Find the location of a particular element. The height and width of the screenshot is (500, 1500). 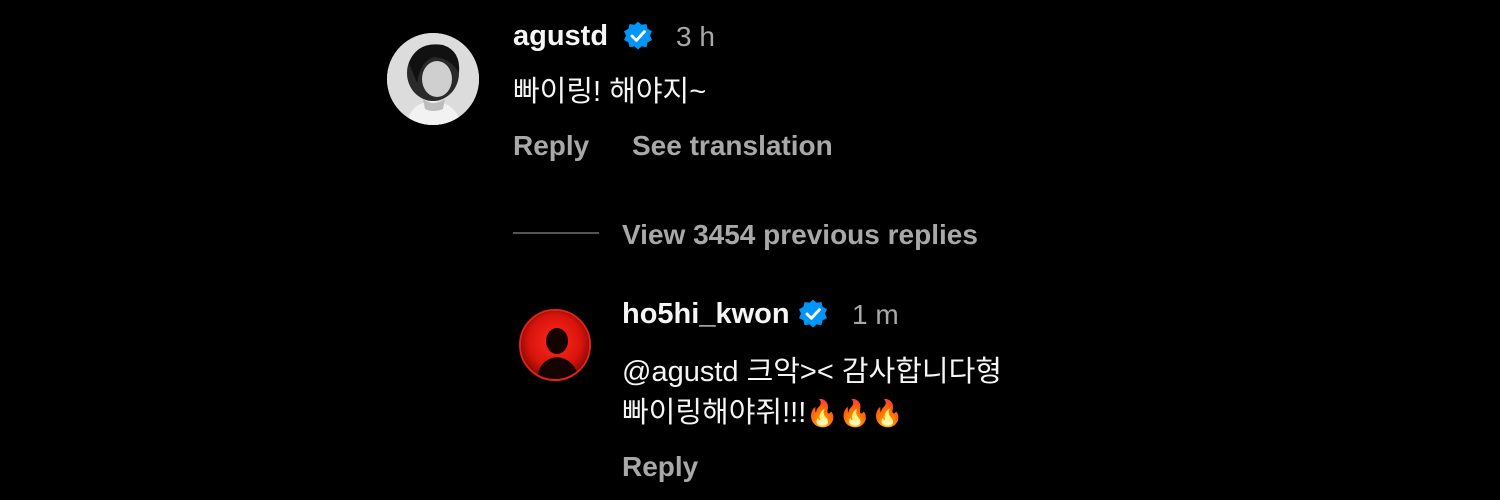

reply-timestamp: 1 m is located at coordinates (875, 314).